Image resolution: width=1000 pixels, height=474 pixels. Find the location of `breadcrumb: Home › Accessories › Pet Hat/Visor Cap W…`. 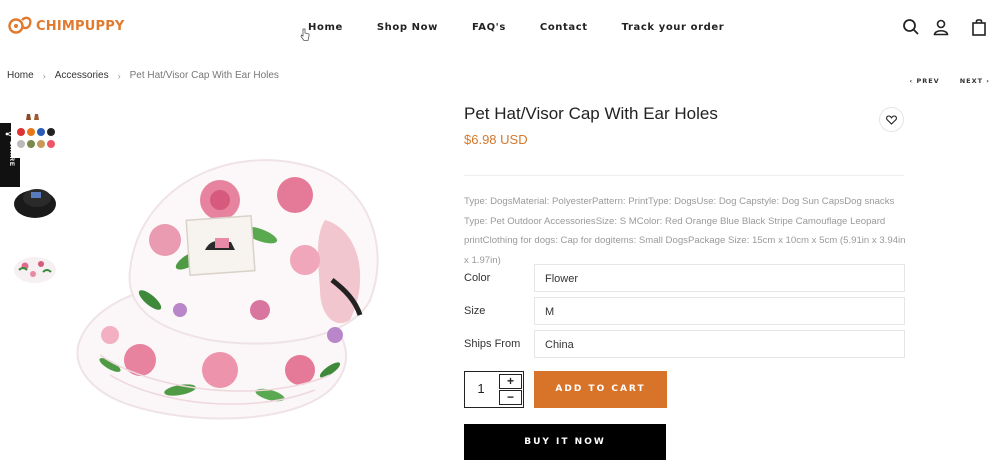

breadcrumb: Home › Accessories › Pet Hat/Visor Cap W… is located at coordinates (143, 75).